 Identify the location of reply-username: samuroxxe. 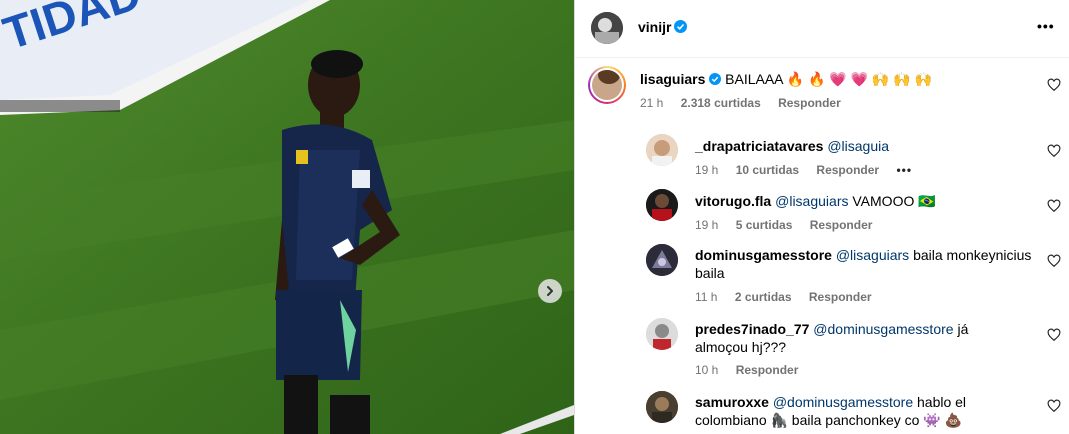
(732, 402).